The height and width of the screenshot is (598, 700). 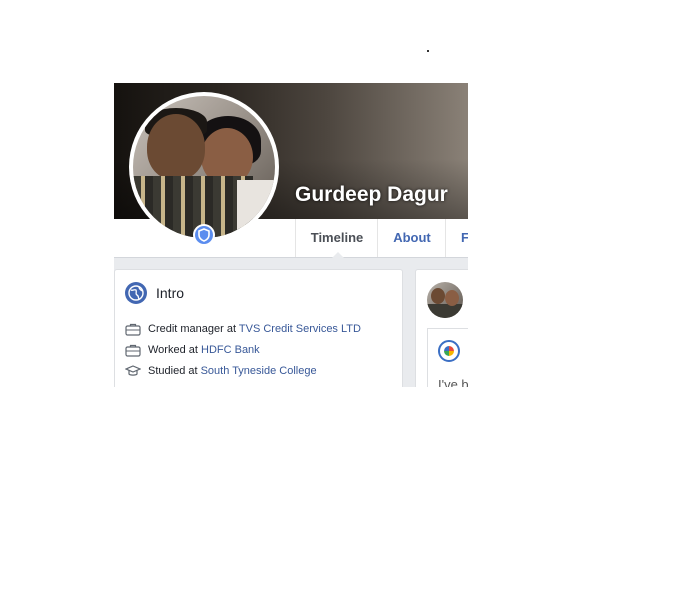 I want to click on globe-icon, so click(x=136, y=293).